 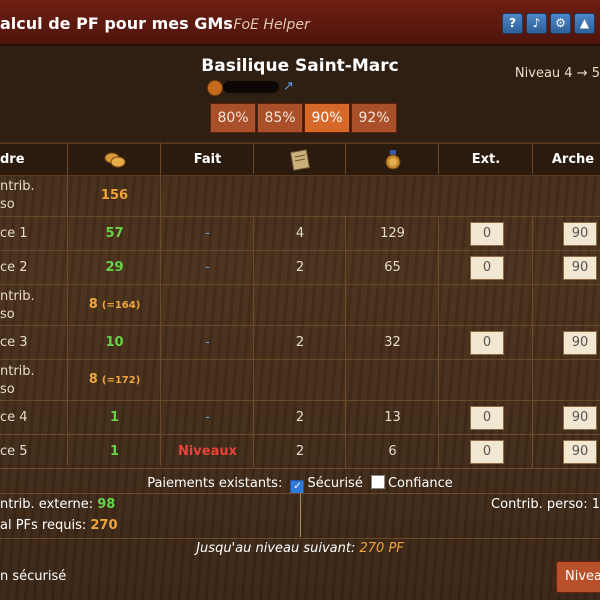 I want to click on table-row: ce 2 29 - 2 65 0 90, so click(x=300, y=268).